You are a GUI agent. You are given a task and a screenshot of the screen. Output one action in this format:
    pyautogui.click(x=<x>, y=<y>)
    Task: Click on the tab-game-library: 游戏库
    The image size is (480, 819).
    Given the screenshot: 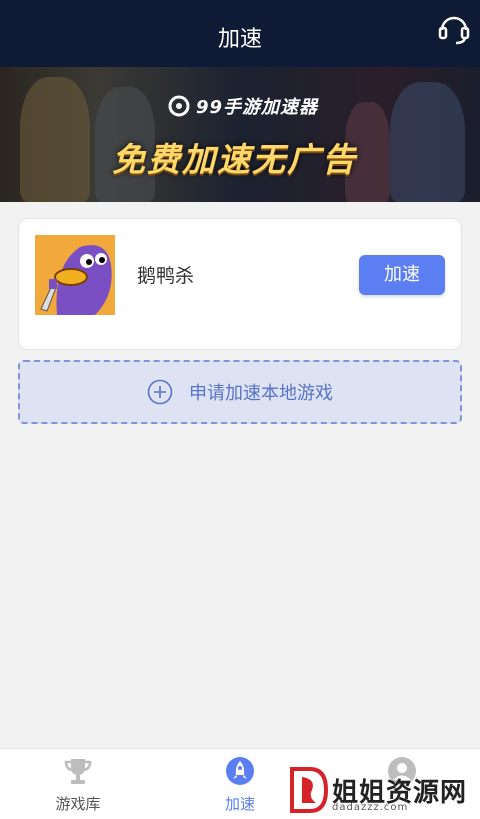 What is the action you would take?
    pyautogui.click(x=78, y=784)
    